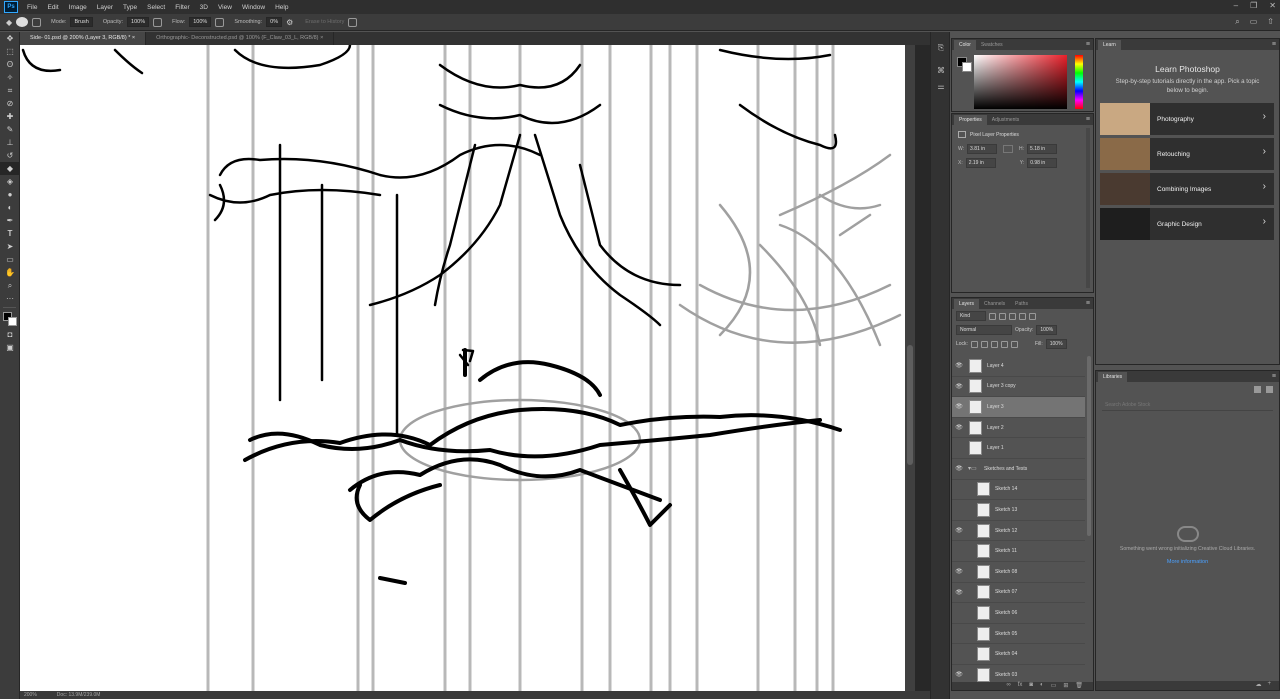  Describe the element at coordinates (1042, 686) in the screenshot. I see `adjustment-layer-icon: ◐` at that location.